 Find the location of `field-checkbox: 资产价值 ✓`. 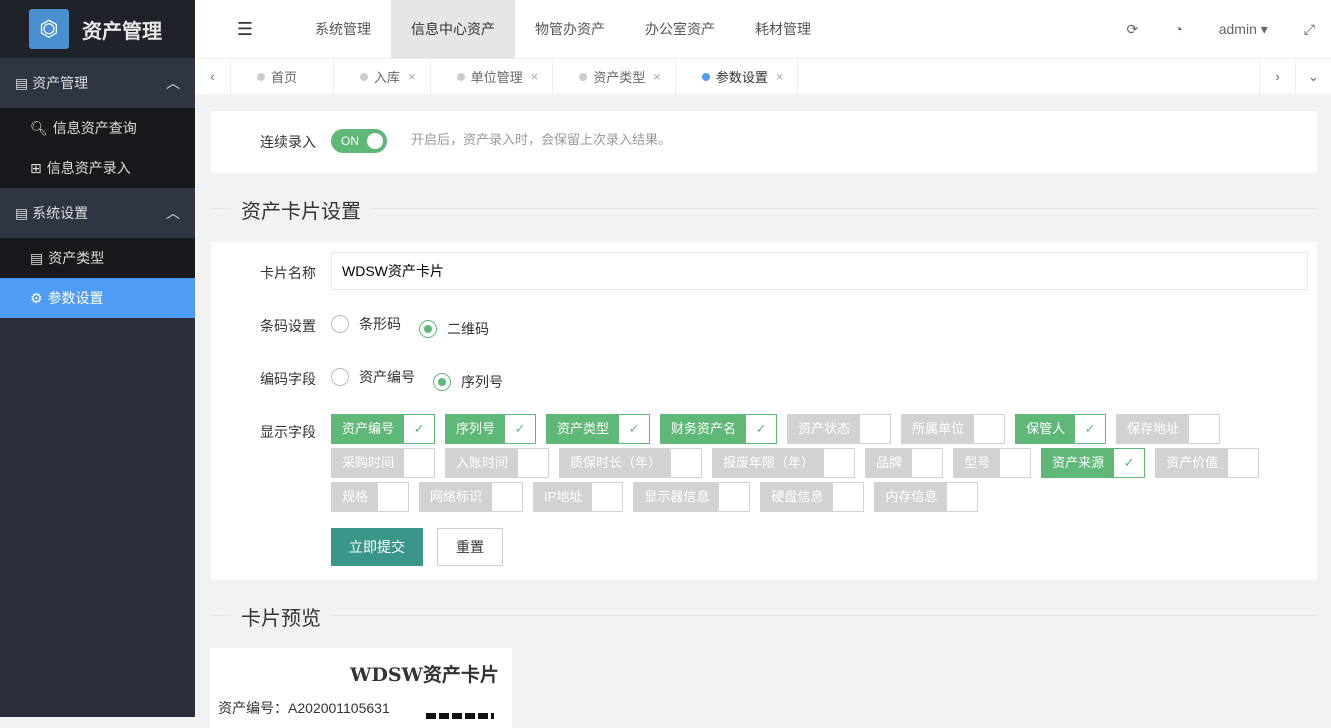

field-checkbox: 资产价值 ✓ is located at coordinates (1207, 463).